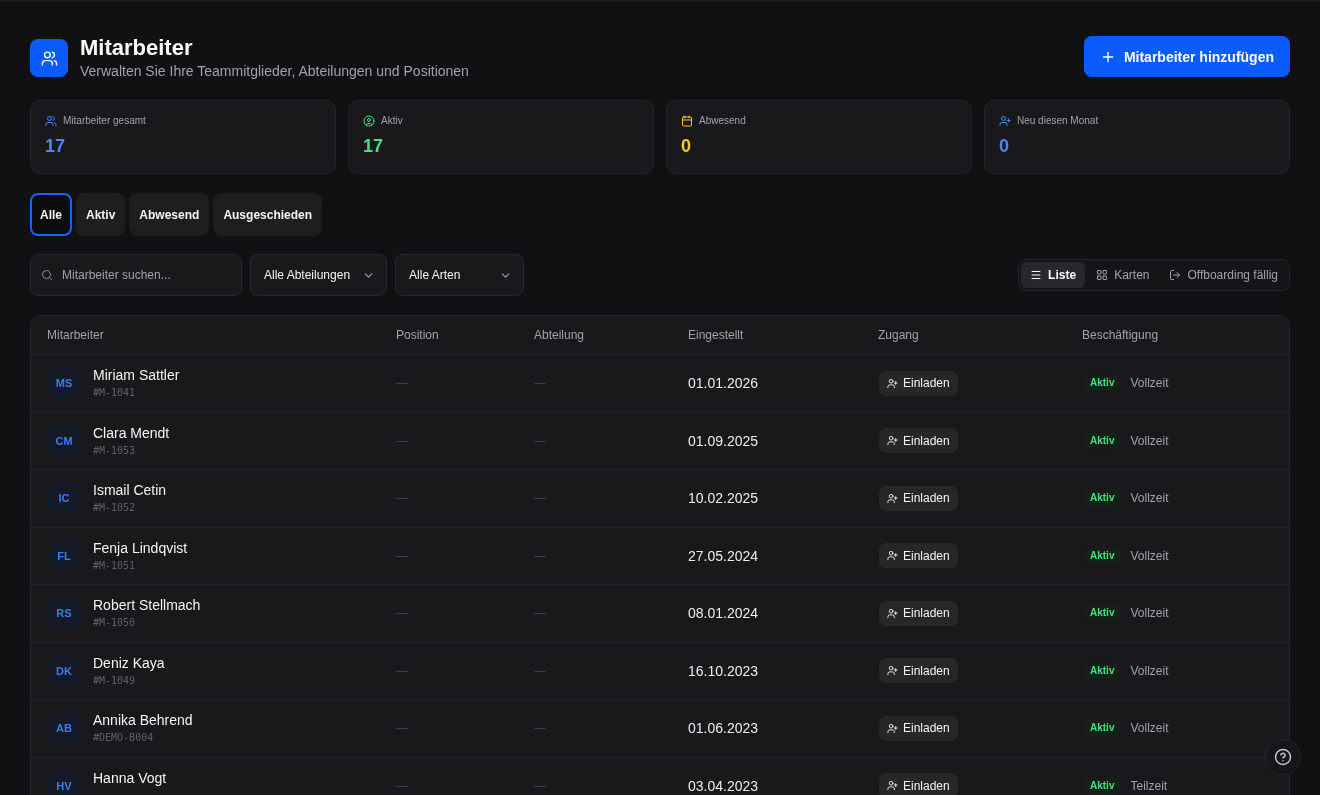 The width and height of the screenshot is (1320, 795). What do you see at coordinates (64, 670) in the screenshot?
I see `avatar-initials: DK` at bounding box center [64, 670].